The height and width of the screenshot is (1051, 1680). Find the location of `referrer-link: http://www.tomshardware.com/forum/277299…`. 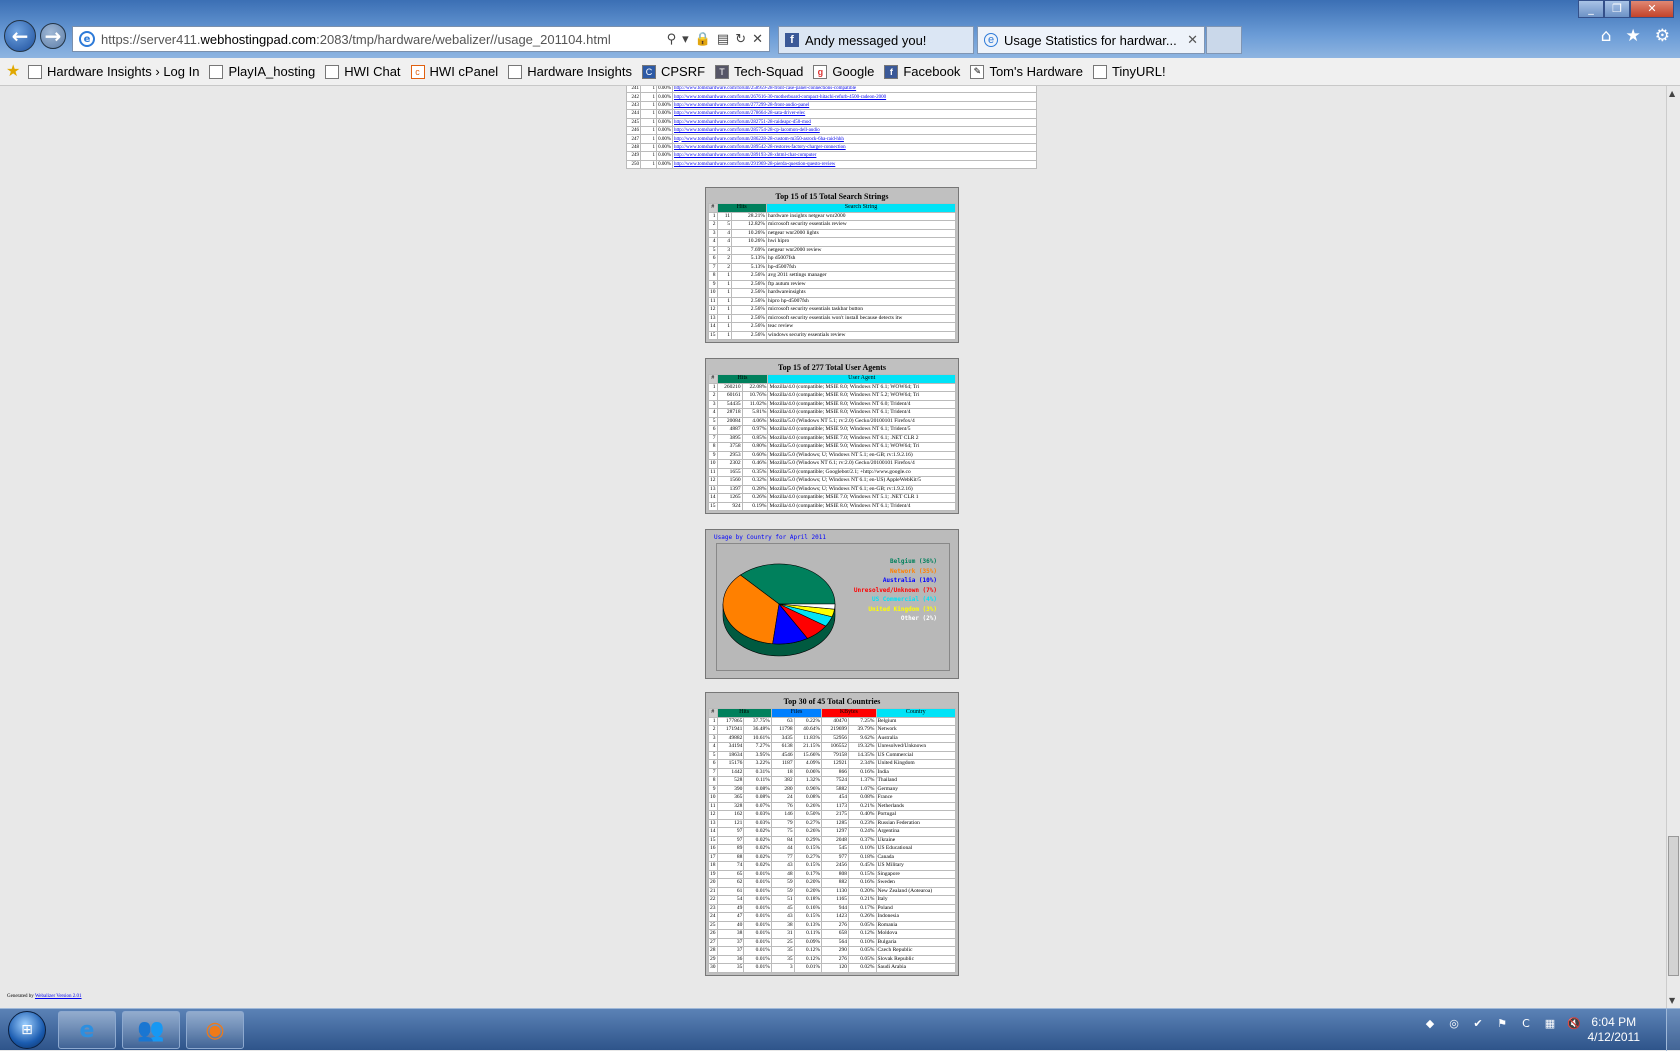

referrer-link: http://www.tomshardware.com/forum/277299… is located at coordinates (741, 105).